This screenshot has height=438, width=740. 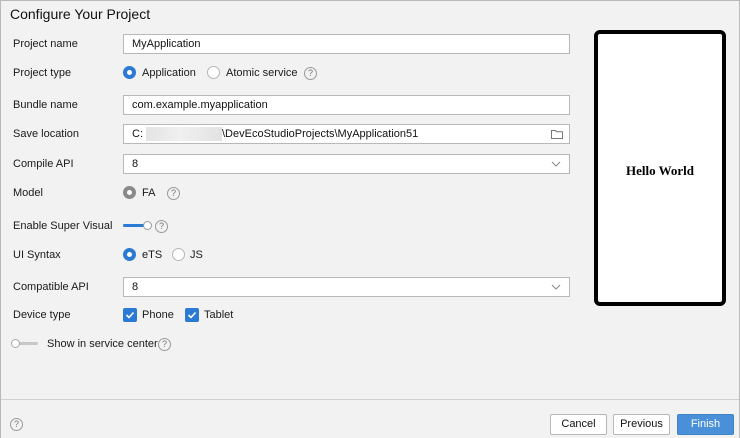 What do you see at coordinates (192, 315) in the screenshot?
I see `checkbox-tablet` at bounding box center [192, 315].